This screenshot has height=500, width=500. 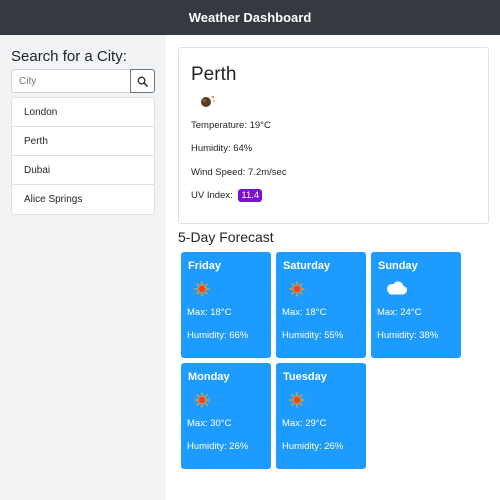 I want to click on forecast-max-temp: Max: 29°C, so click(x=304, y=423).